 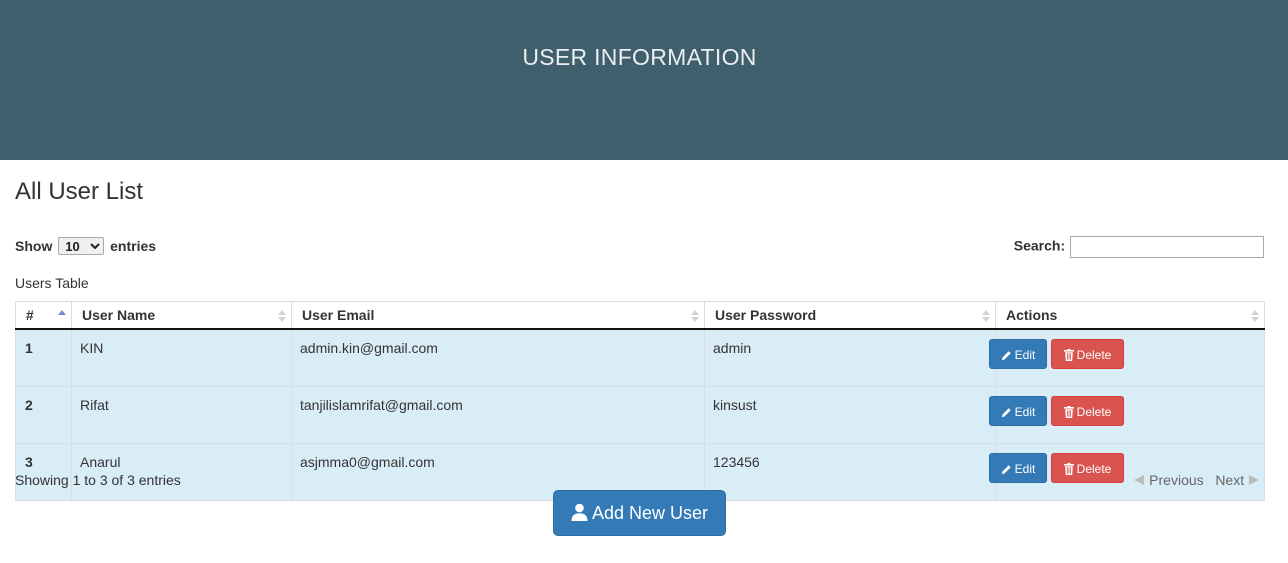 I want to click on user-password-cell: 123456, so click(x=850, y=472).